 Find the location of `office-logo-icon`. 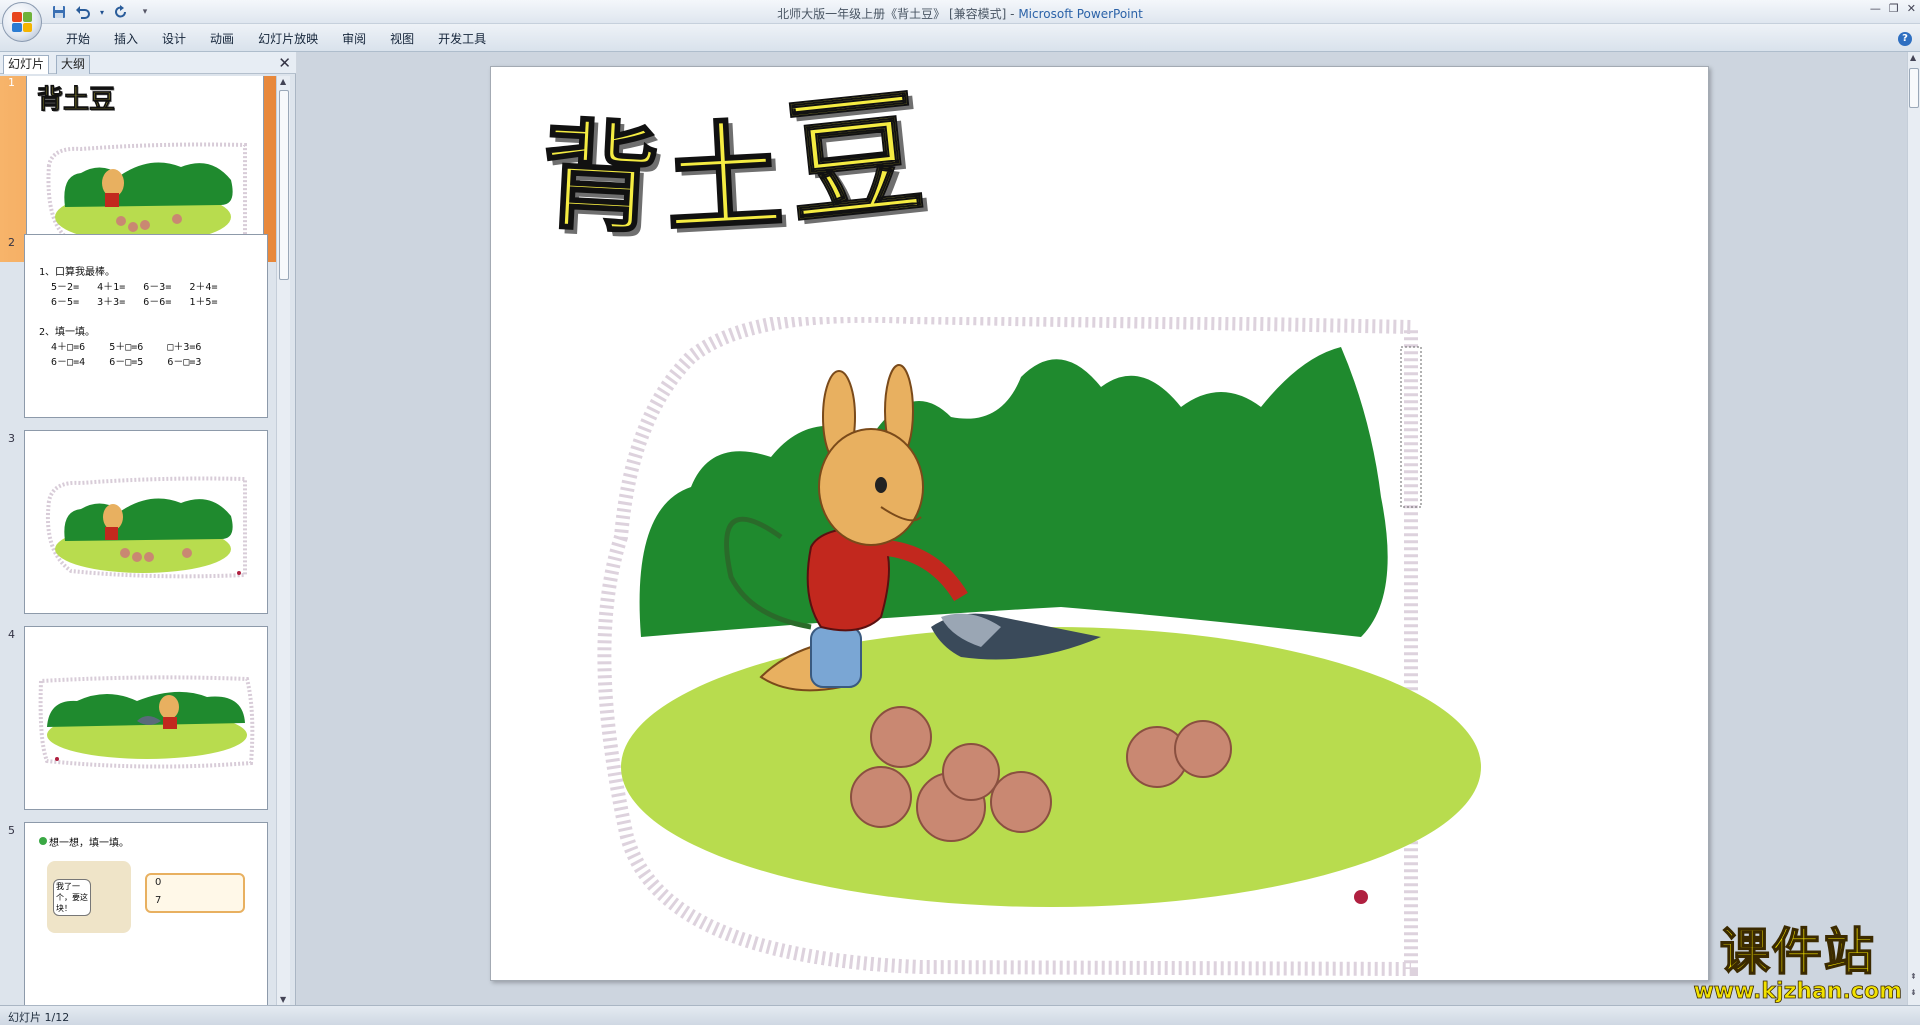

office-logo-icon is located at coordinates (22, 22).